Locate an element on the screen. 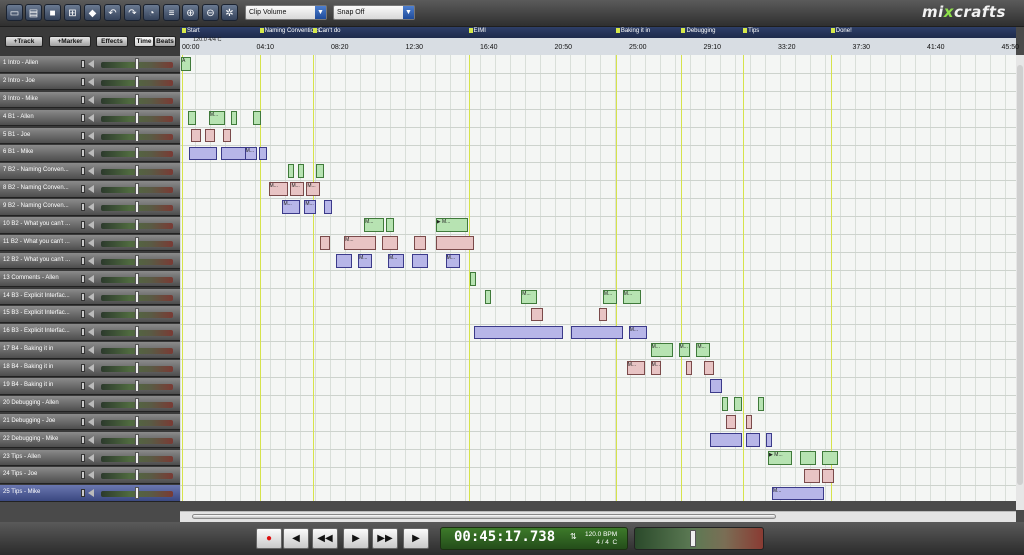 The width and height of the screenshot is (1024, 555). track-name: 5 B1 - Joe is located at coordinates (16, 135).